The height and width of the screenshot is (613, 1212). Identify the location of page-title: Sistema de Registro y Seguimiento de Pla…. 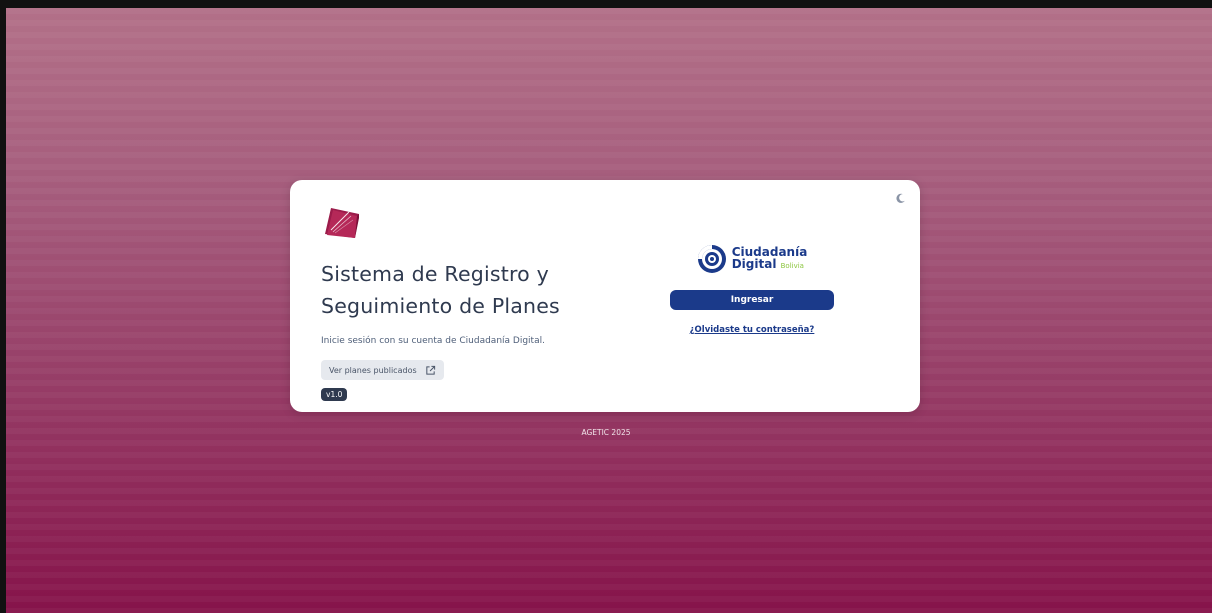
(481, 290).